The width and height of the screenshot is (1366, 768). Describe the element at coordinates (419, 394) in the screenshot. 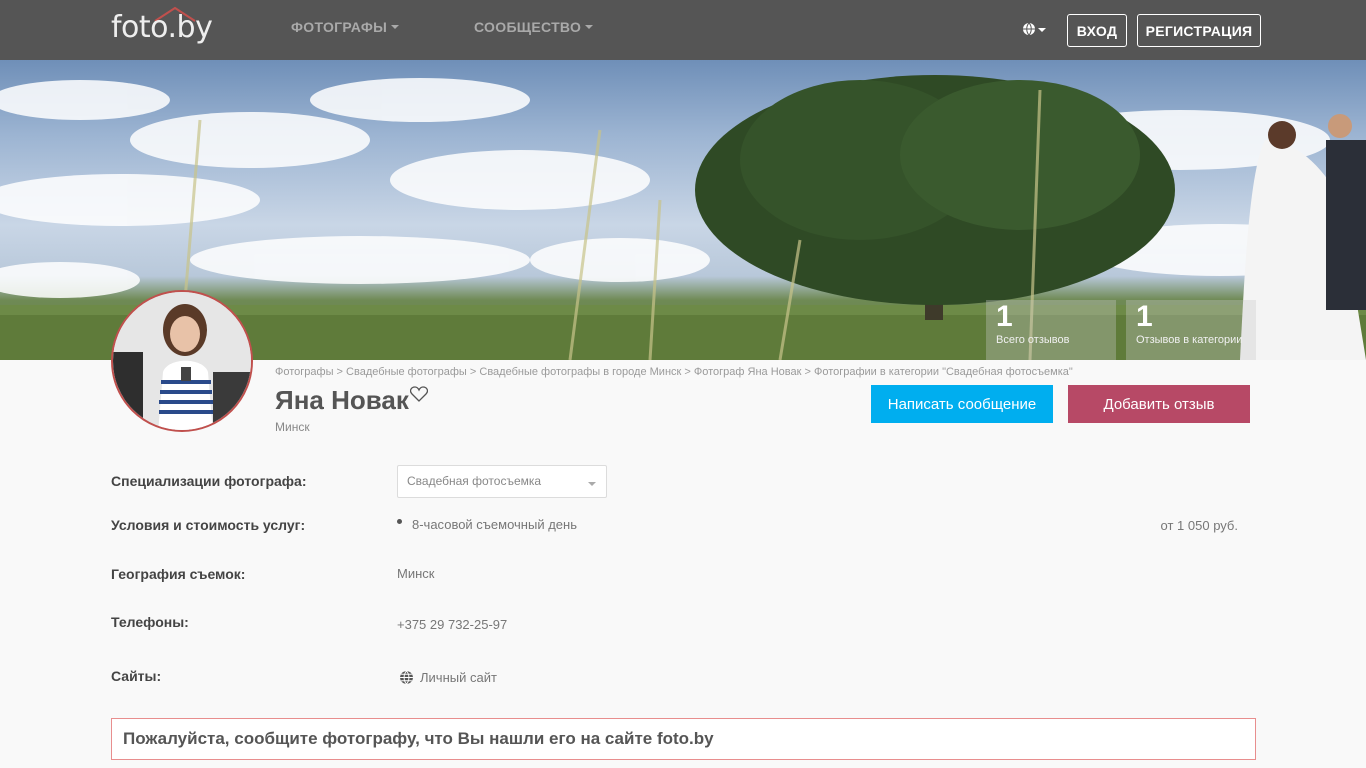

I see `heart-icon` at that location.